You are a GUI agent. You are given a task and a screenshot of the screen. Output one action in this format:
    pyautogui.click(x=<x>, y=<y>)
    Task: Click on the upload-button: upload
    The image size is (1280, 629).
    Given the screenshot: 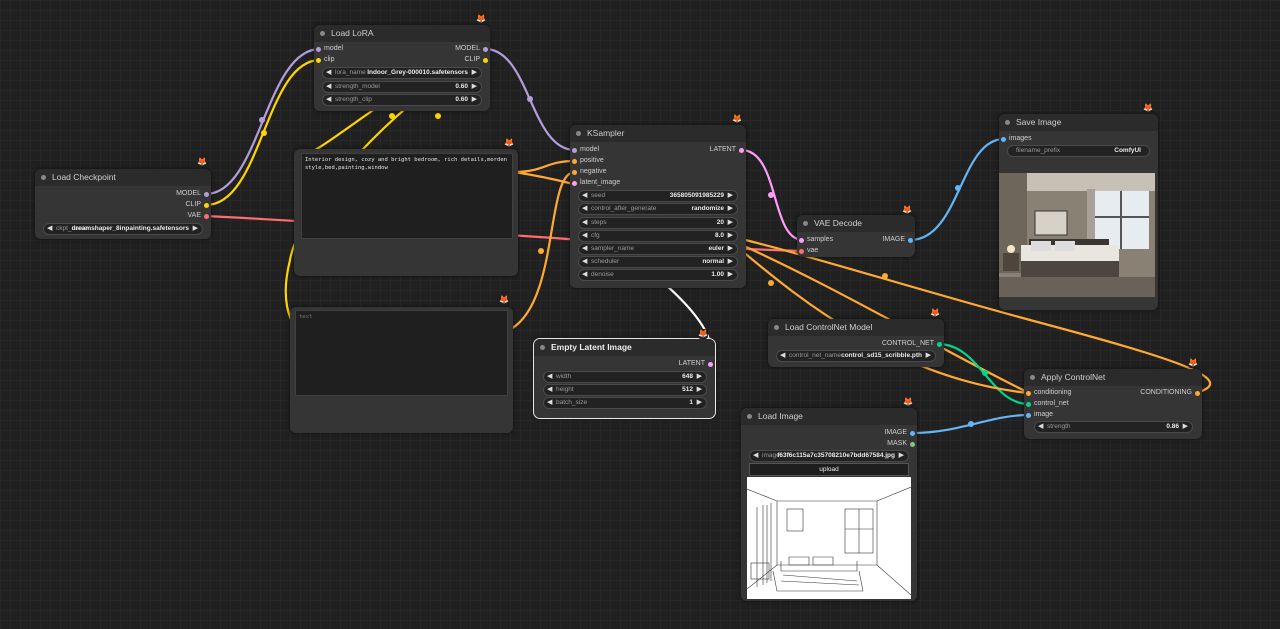 What is the action you would take?
    pyautogui.click(x=829, y=469)
    